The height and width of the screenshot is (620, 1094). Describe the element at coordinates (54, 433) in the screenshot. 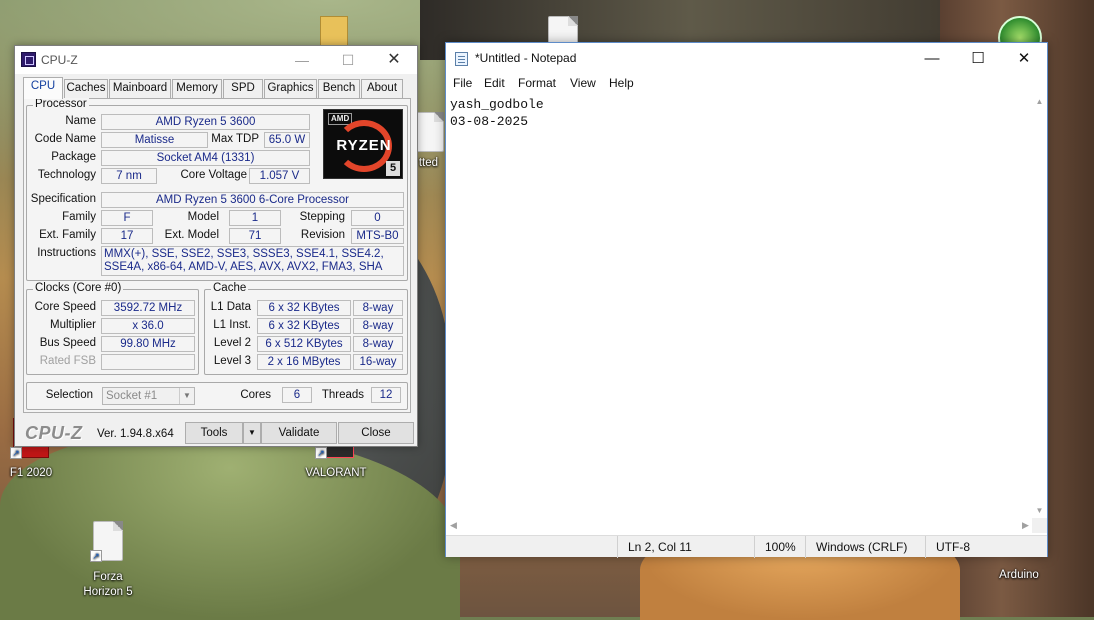

I see `cpuz-brand-logo: CPU-Z` at that location.